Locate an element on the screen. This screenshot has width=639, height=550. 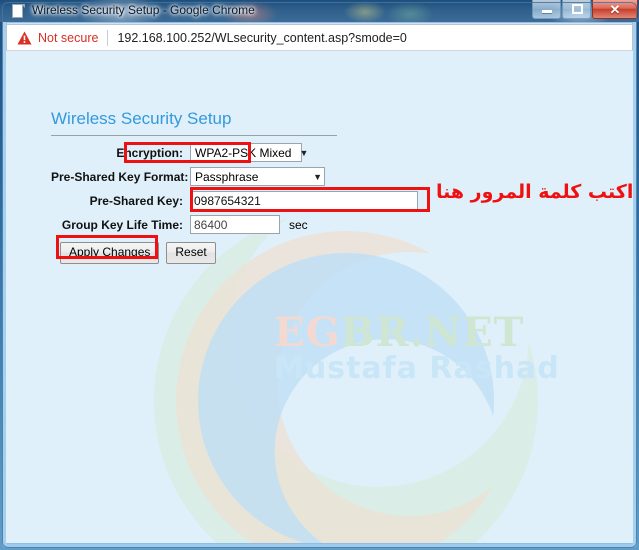
page-icon is located at coordinates (18, 11).